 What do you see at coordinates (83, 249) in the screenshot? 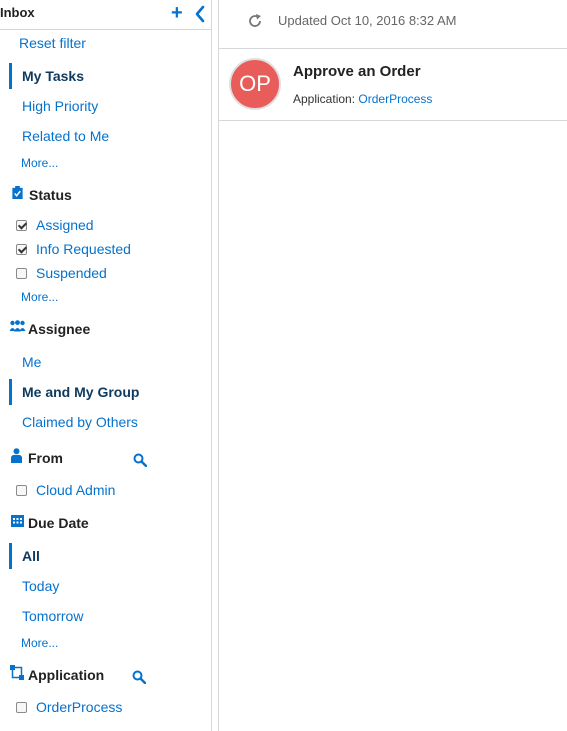
I see `checkbox-label: Info Requested` at bounding box center [83, 249].